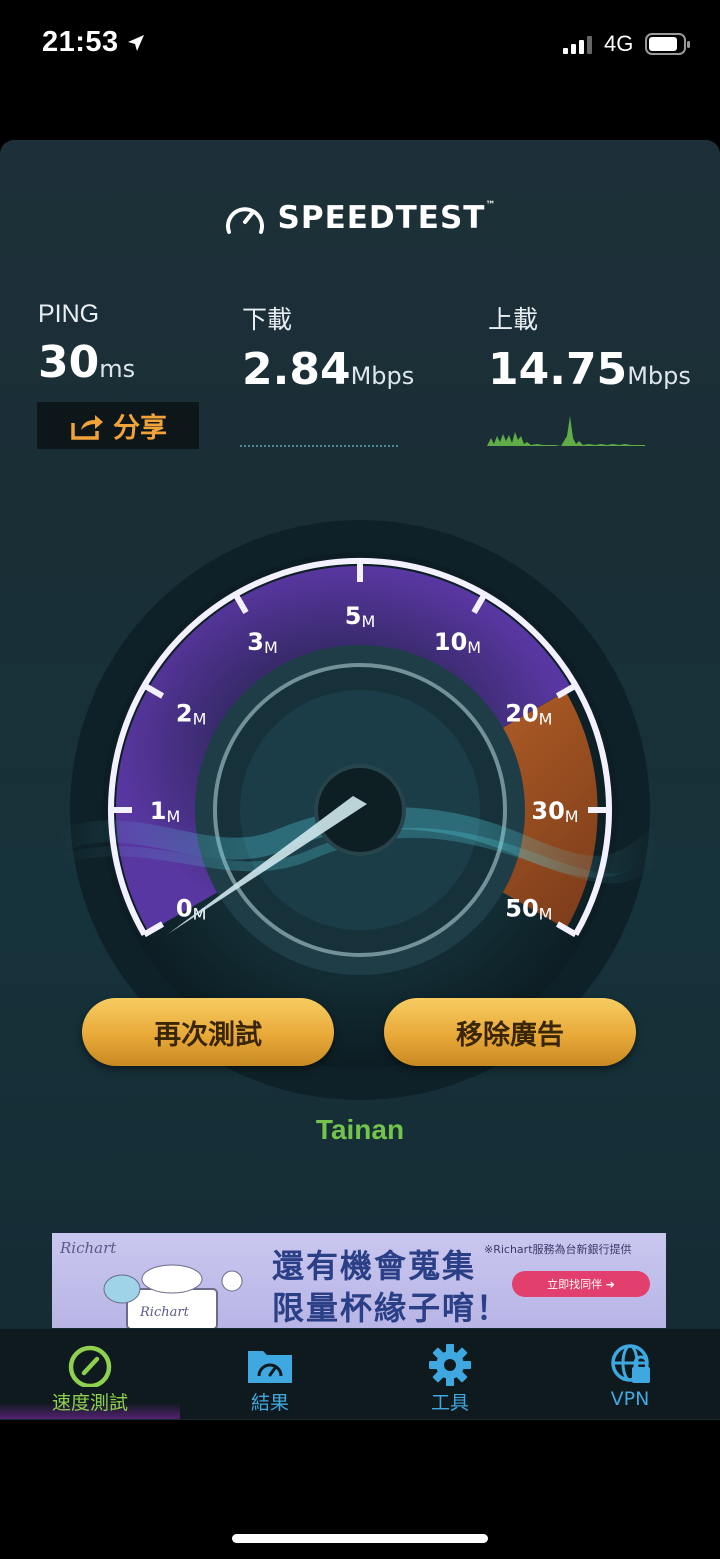  What do you see at coordinates (269, 1403) in the screenshot?
I see `tab-results-label: 結果` at bounding box center [269, 1403].